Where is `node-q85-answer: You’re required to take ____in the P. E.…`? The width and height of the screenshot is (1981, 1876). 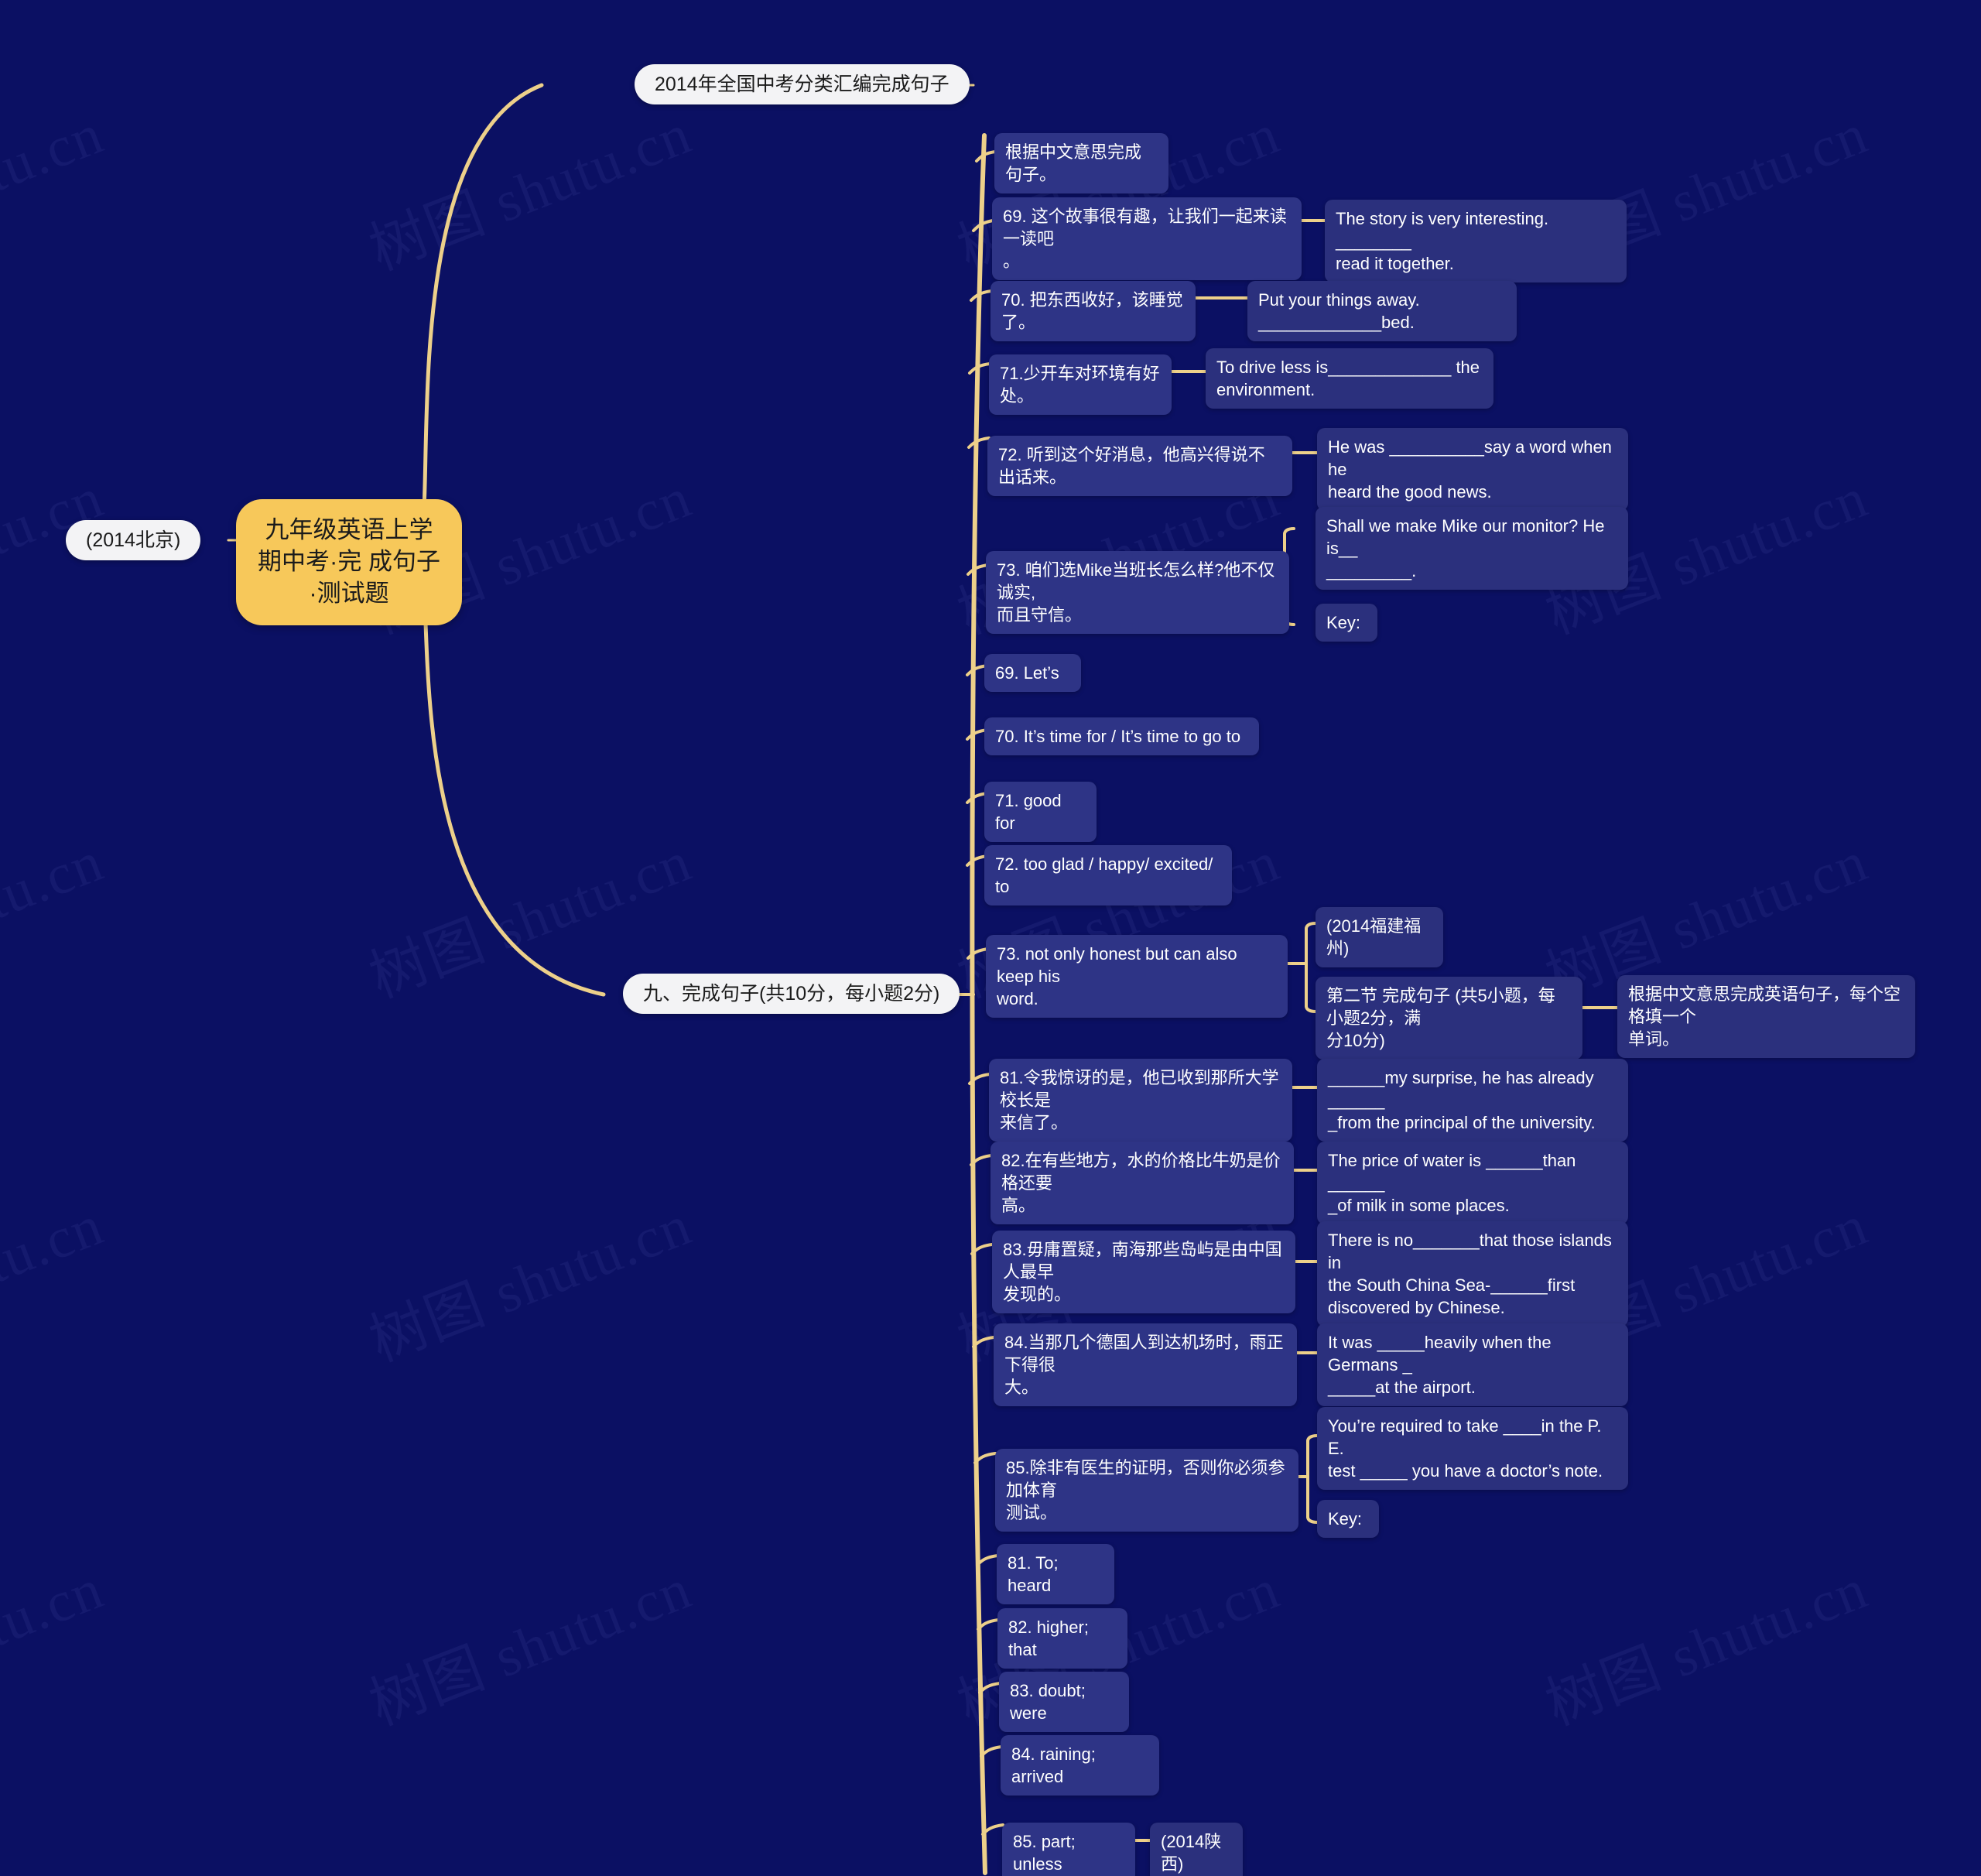
node-q85-answer: You’re required to take ____in the P. E.… is located at coordinates (1472, 1449).